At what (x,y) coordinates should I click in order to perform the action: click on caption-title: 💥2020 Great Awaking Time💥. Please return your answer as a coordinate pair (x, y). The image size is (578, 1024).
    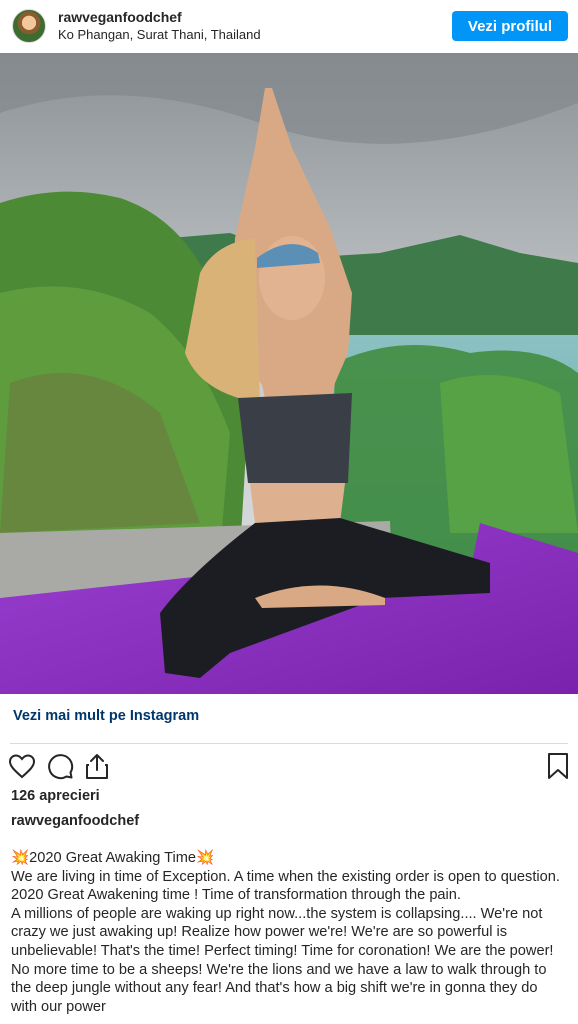
    Looking at the image, I should click on (289, 858).